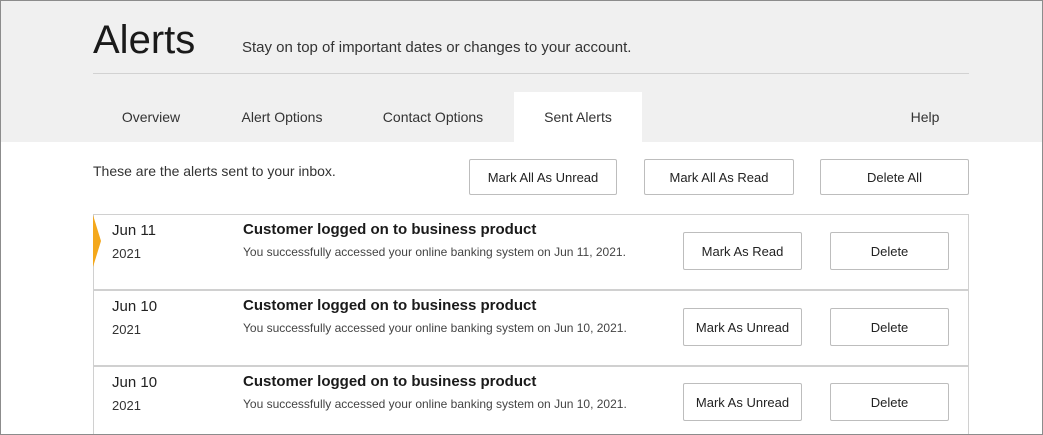 Image resolution: width=1043 pixels, height=435 pixels. Describe the element at coordinates (97, 241) in the screenshot. I see `unread-marker-icon` at that location.